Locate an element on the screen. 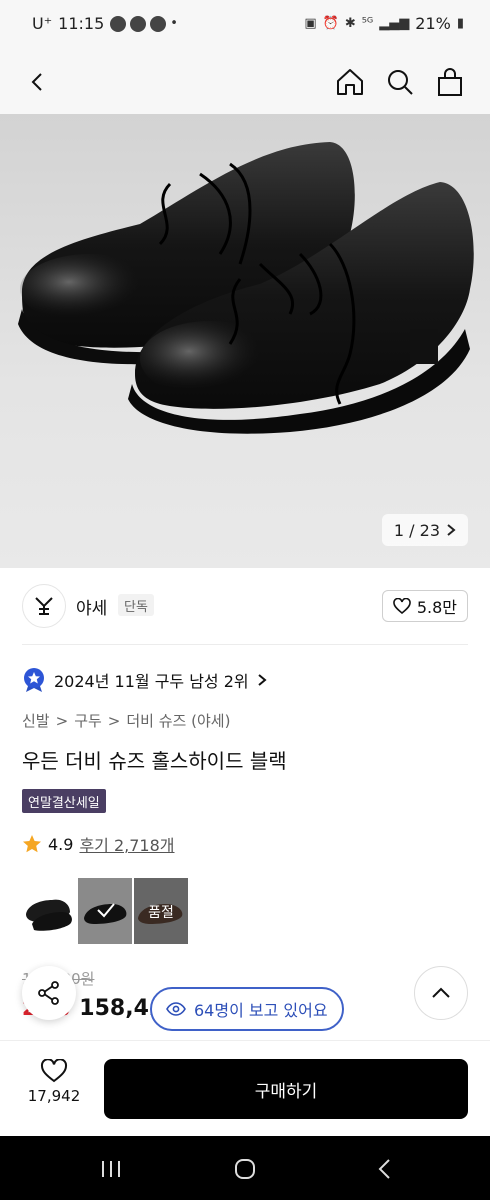 This screenshot has width=490, height=1200. back-arrow-icon is located at coordinates (36, 82).